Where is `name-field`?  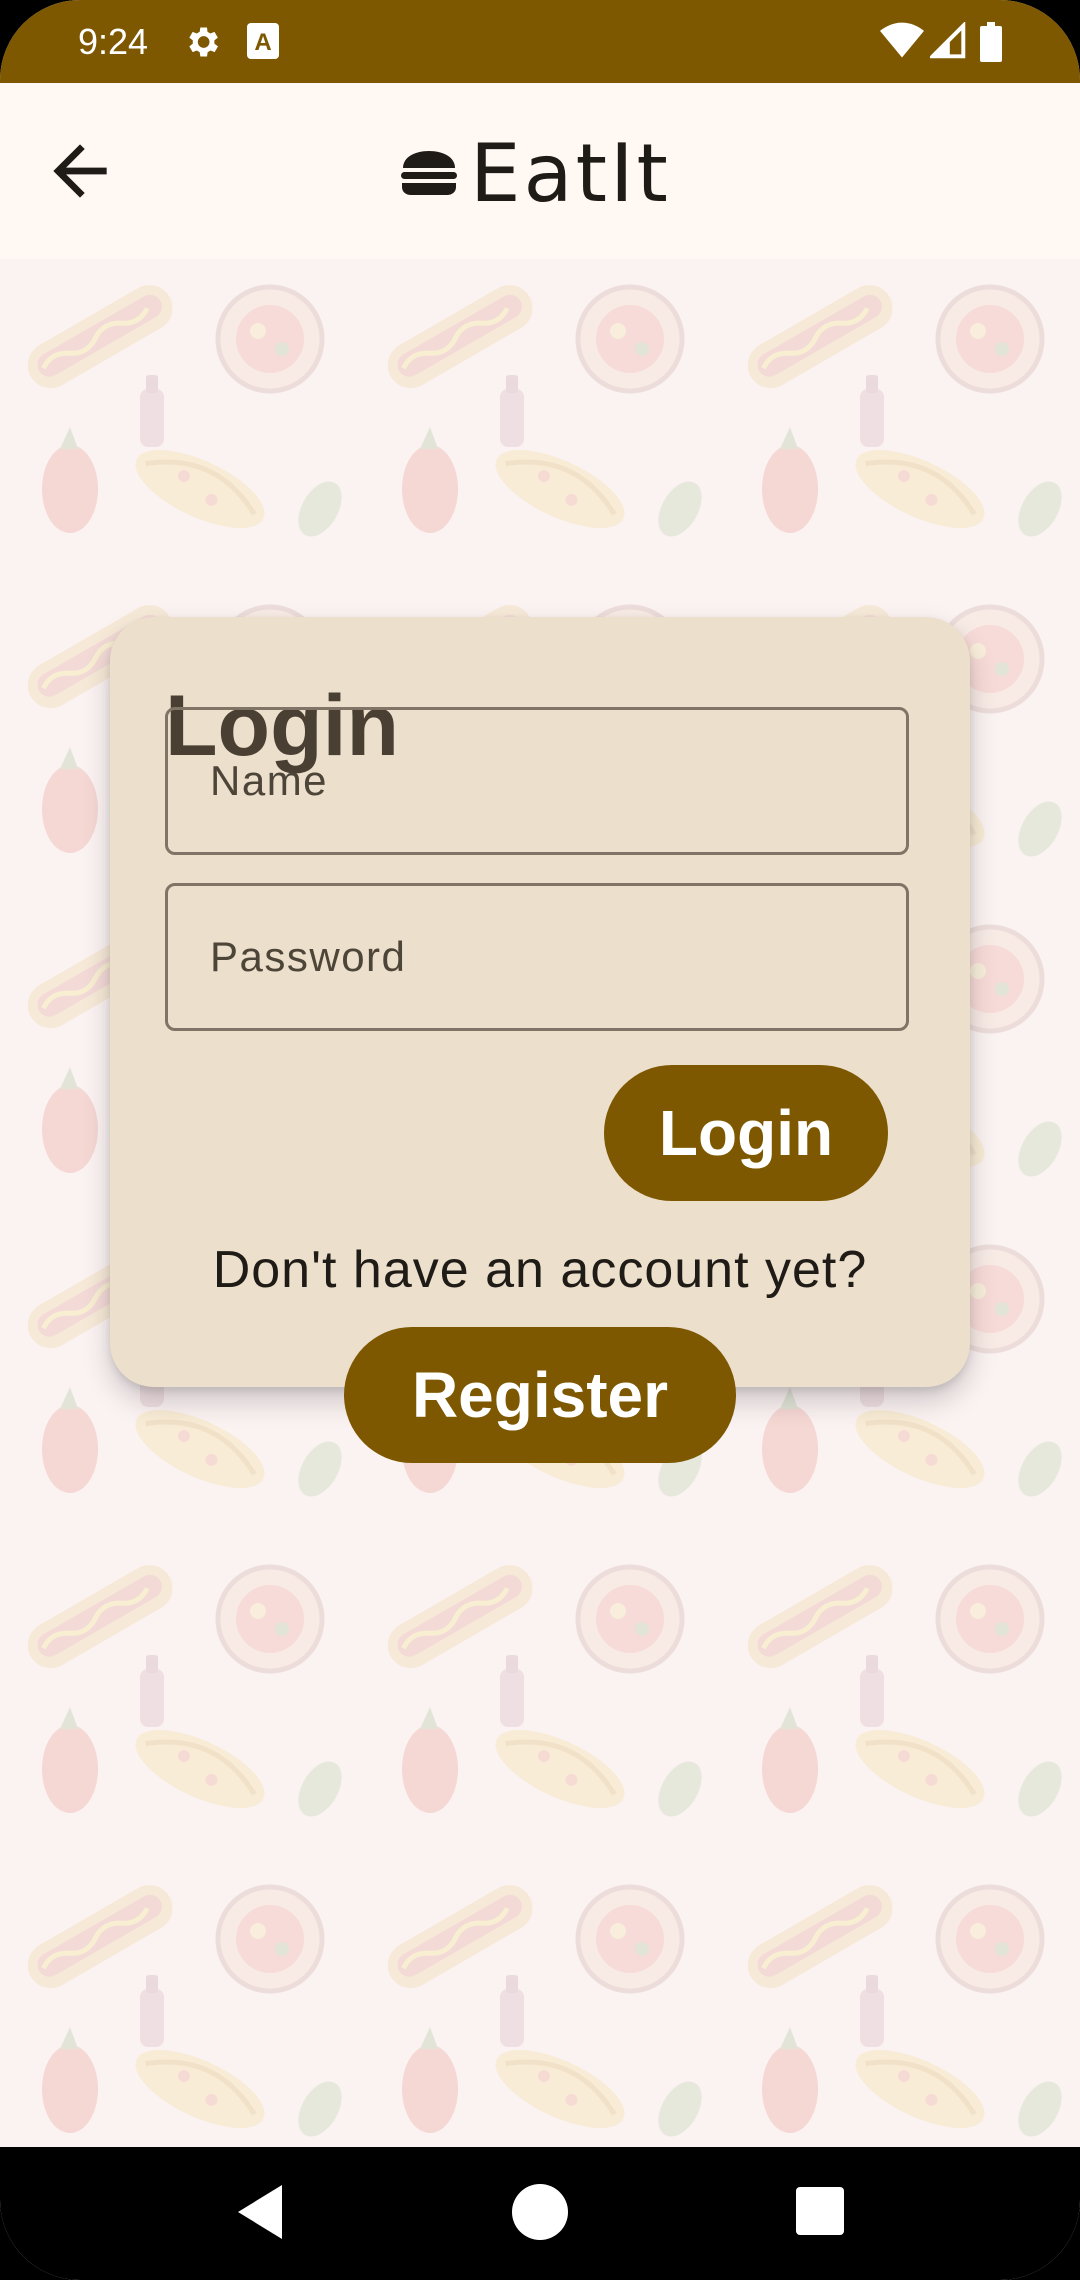
name-field is located at coordinates (537, 781).